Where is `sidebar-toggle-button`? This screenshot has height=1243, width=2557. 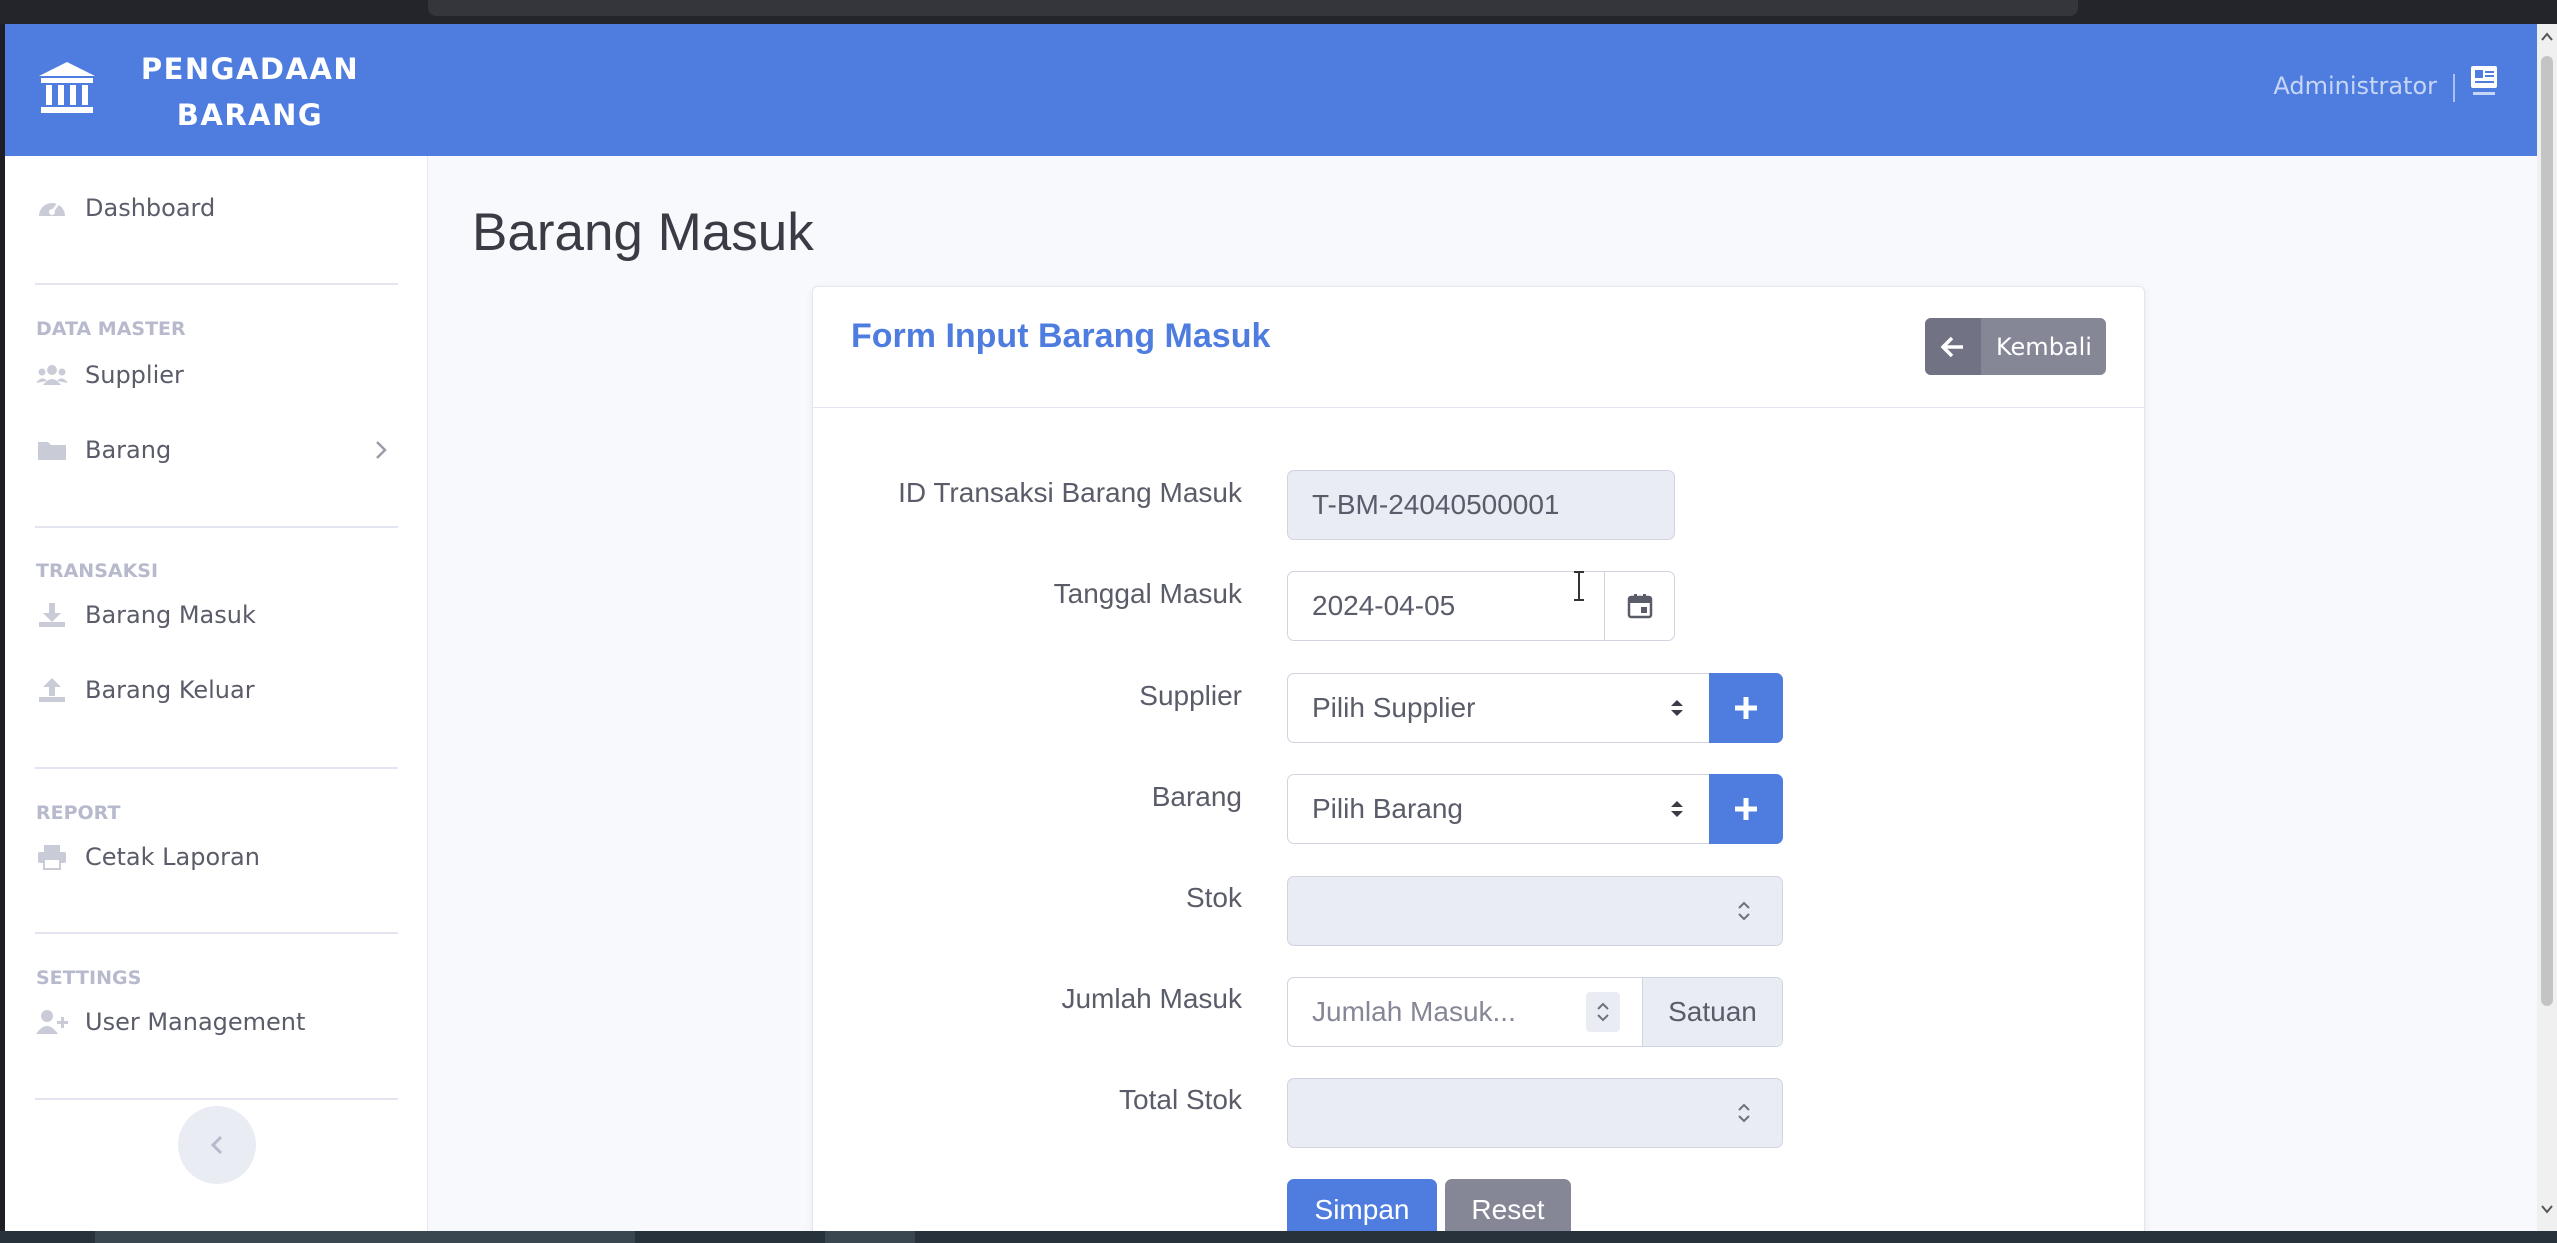 sidebar-toggle-button is located at coordinates (217, 1145).